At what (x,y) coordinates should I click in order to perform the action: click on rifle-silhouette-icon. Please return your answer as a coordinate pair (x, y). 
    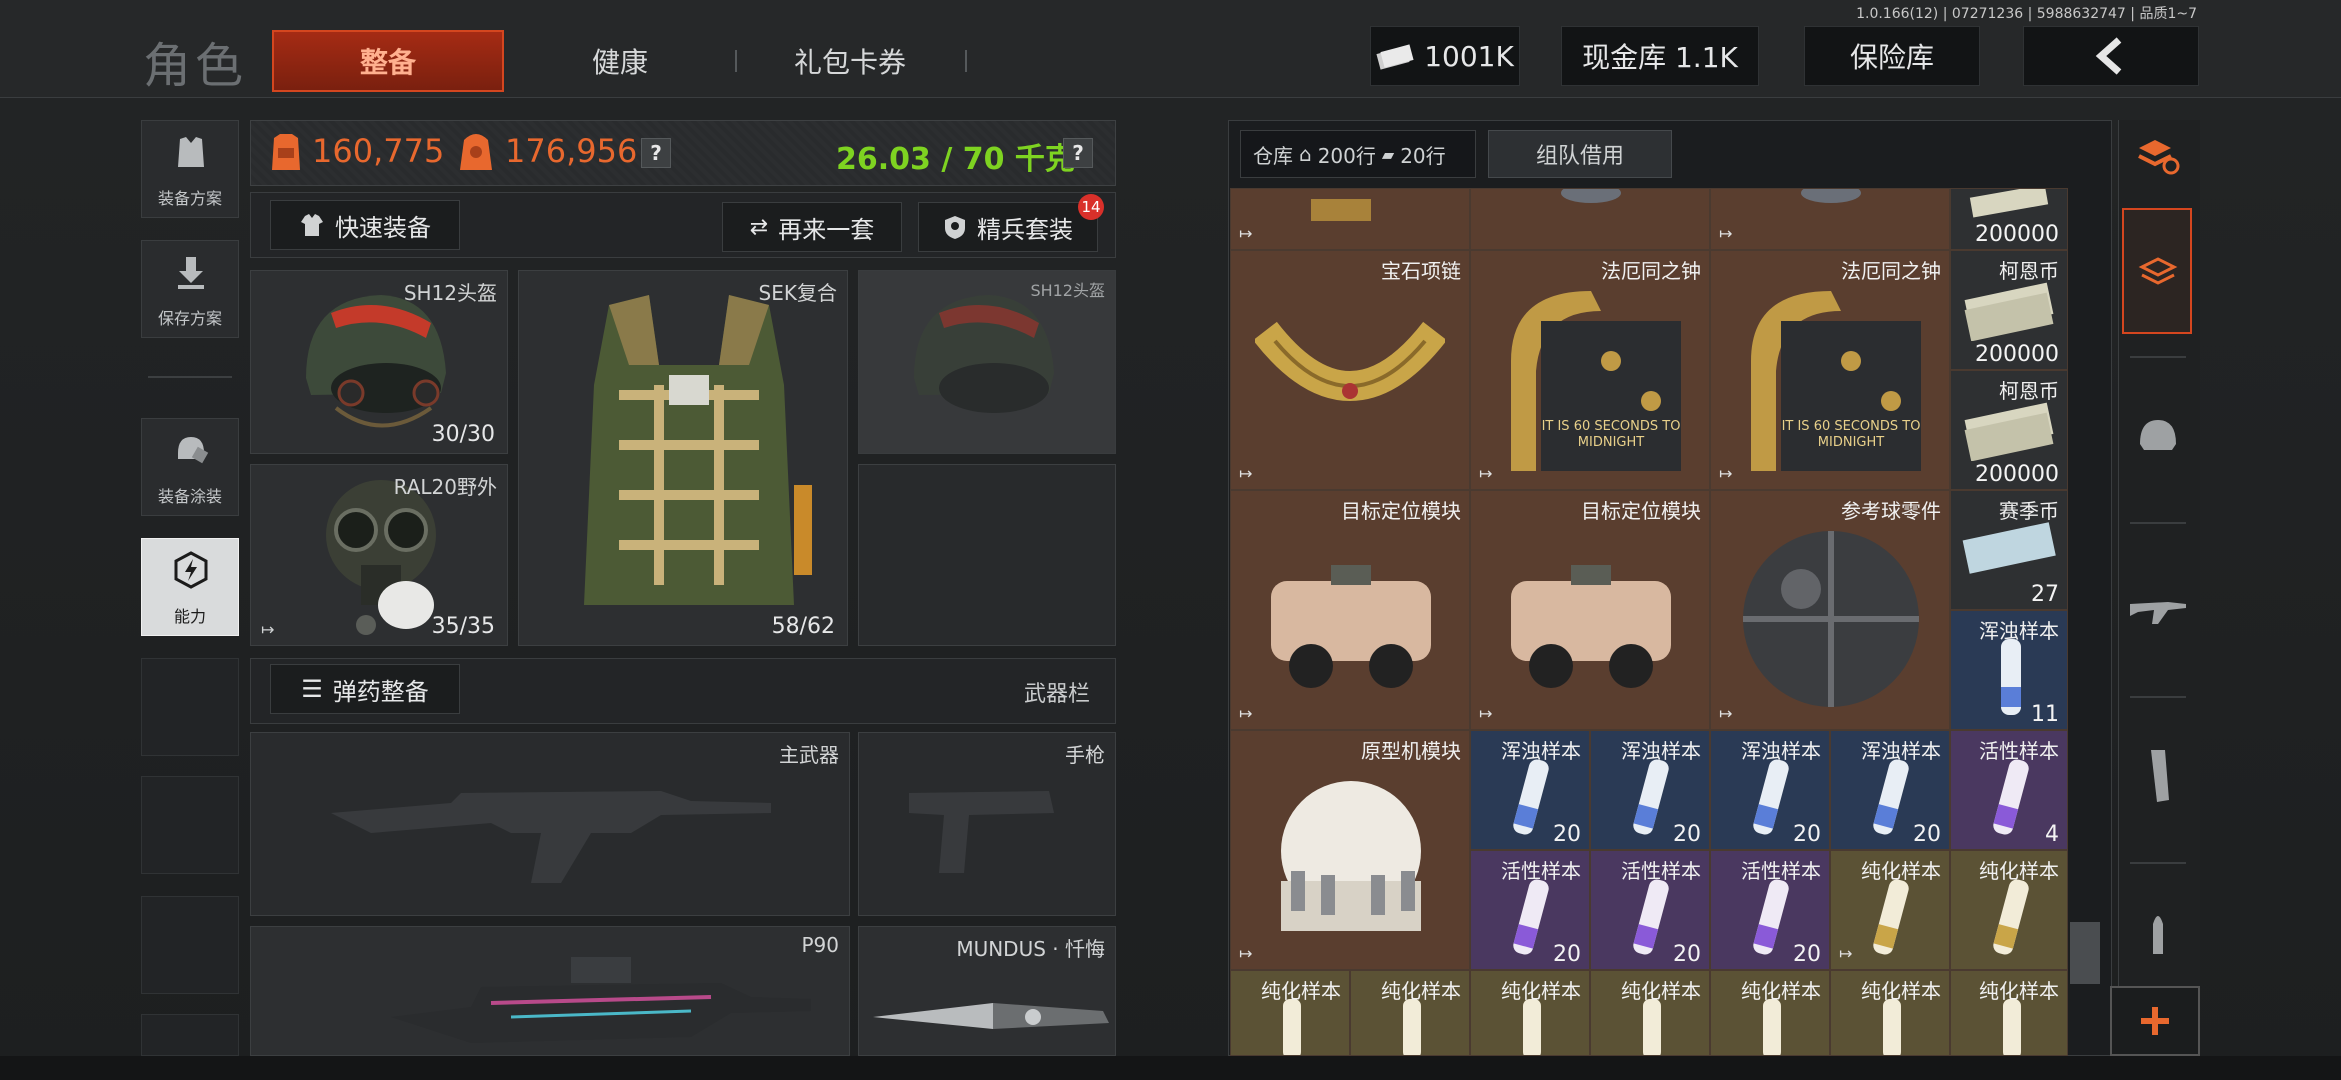
    Looking at the image, I should click on (551, 837).